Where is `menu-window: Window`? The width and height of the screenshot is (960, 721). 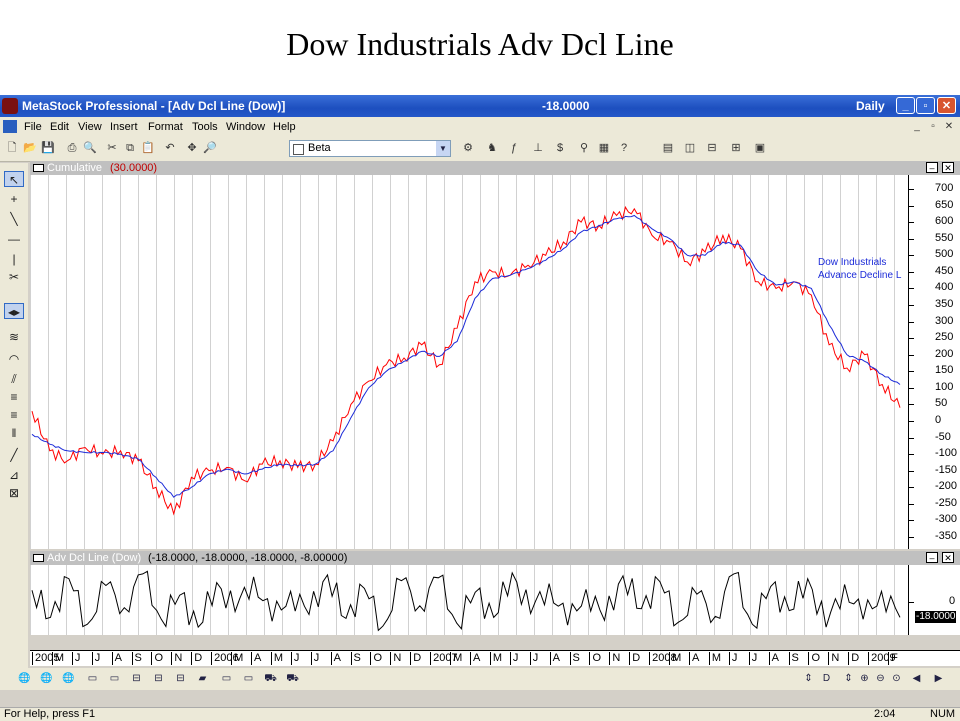
menu-window: Window is located at coordinates (245, 127).